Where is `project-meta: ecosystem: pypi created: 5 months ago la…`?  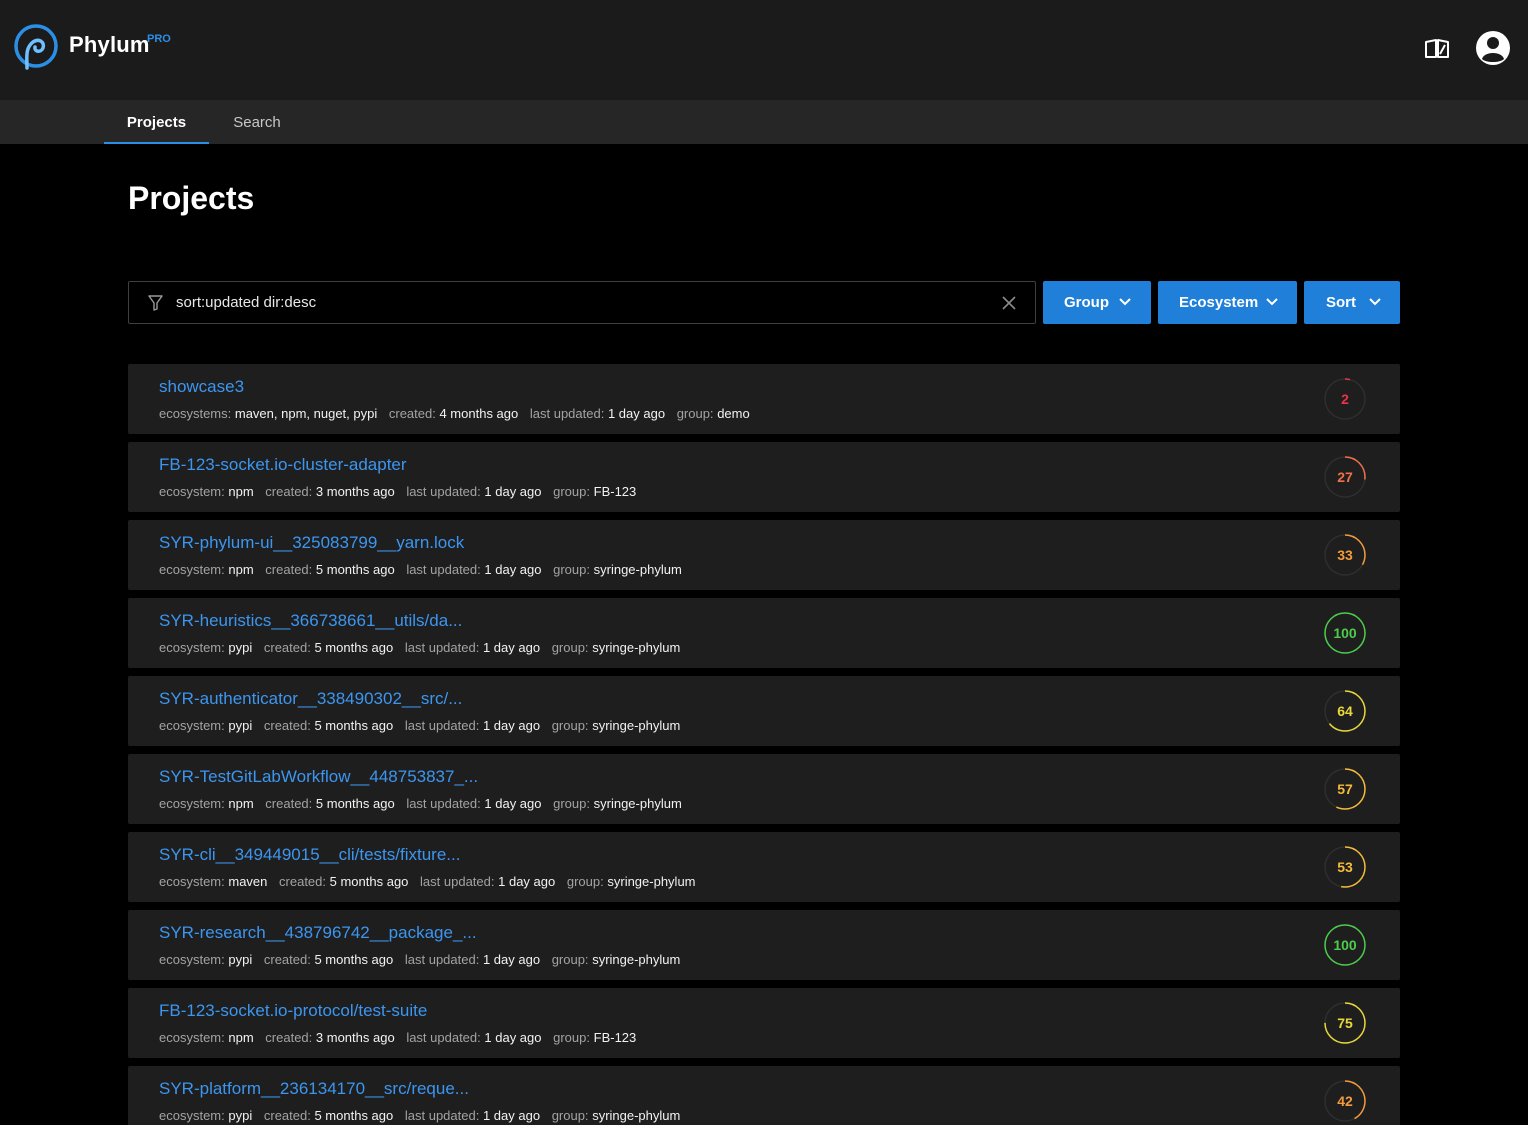 project-meta: ecosystem: pypi created: 5 months ago la… is located at coordinates (423, 1115).